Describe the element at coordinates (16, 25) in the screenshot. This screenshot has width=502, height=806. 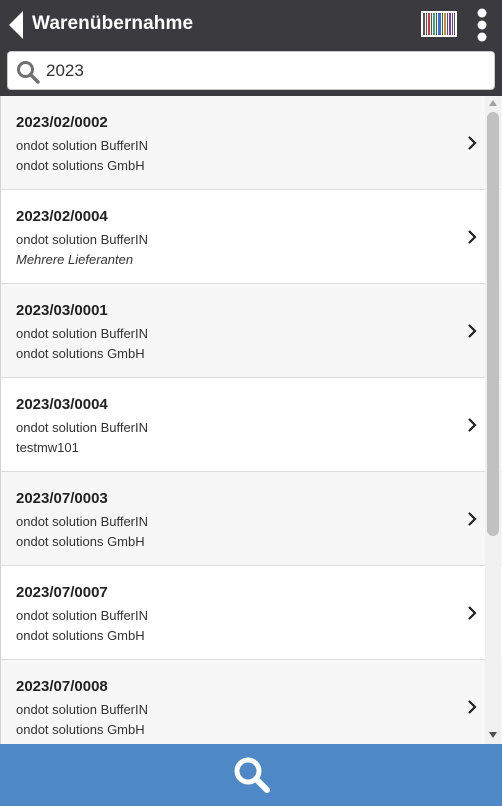
I see `back-arrow-icon` at that location.